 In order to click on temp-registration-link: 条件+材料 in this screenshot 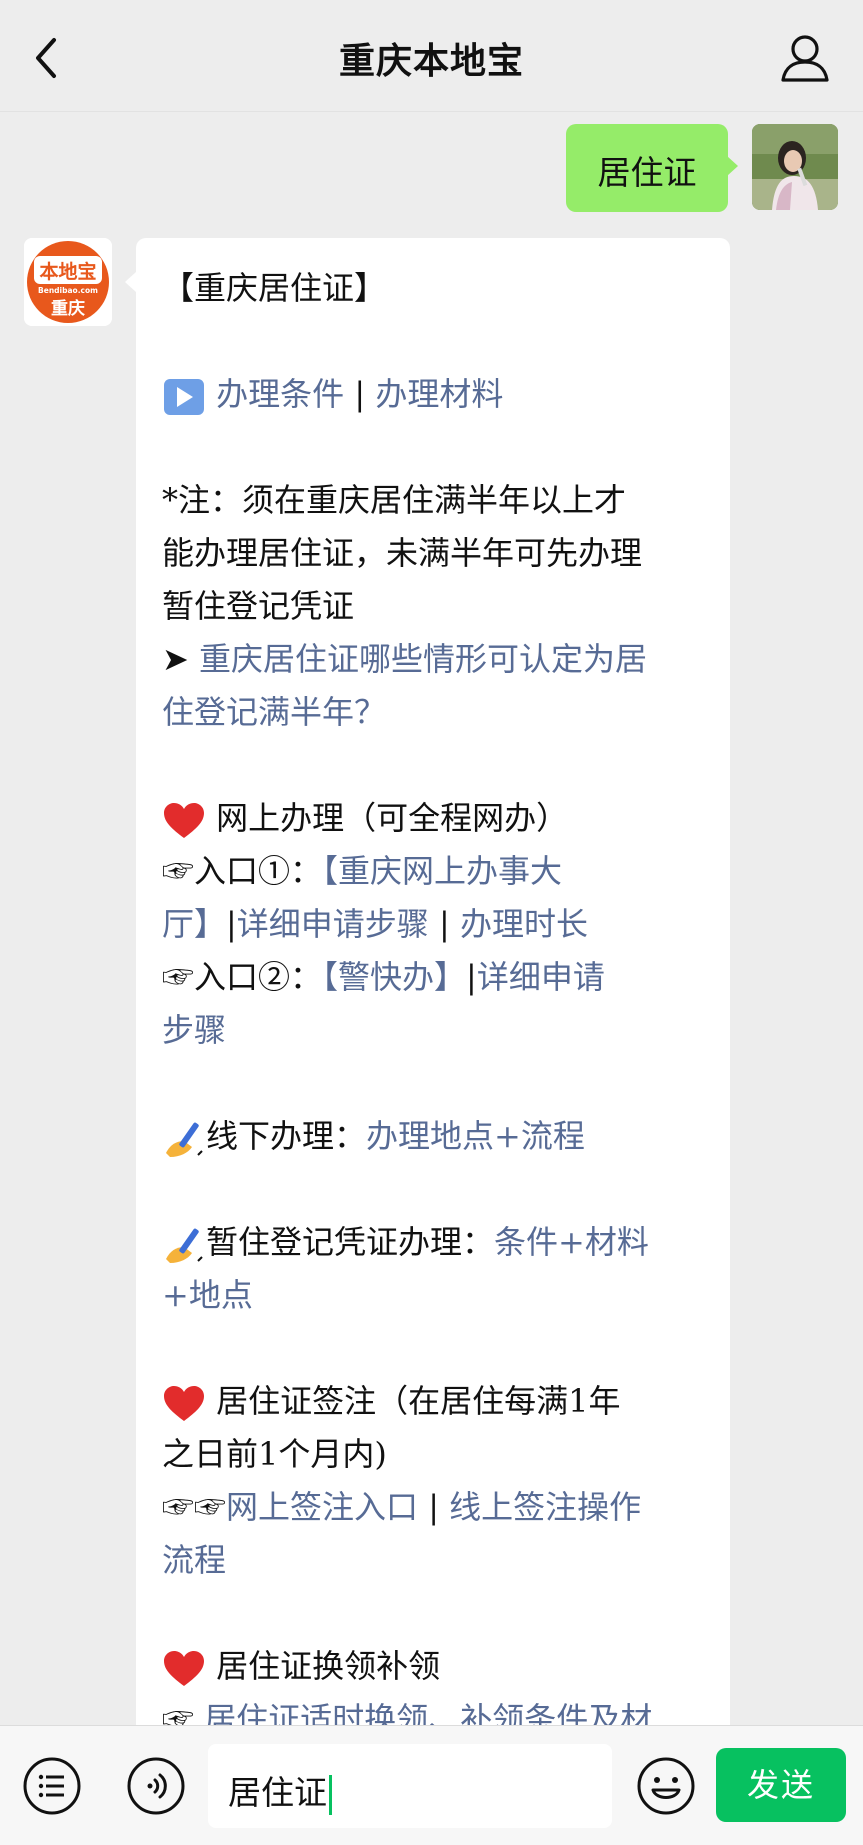, I will do `click(571, 1242)`.